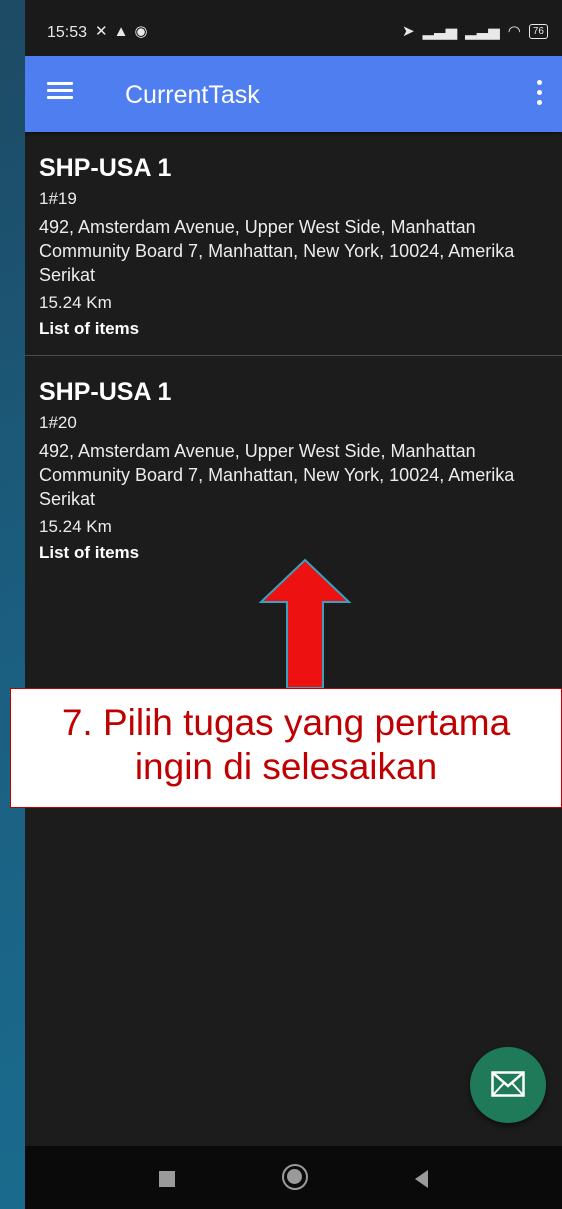 The width and height of the screenshot is (562, 1209). I want to click on battery-icon: 76, so click(538, 31).